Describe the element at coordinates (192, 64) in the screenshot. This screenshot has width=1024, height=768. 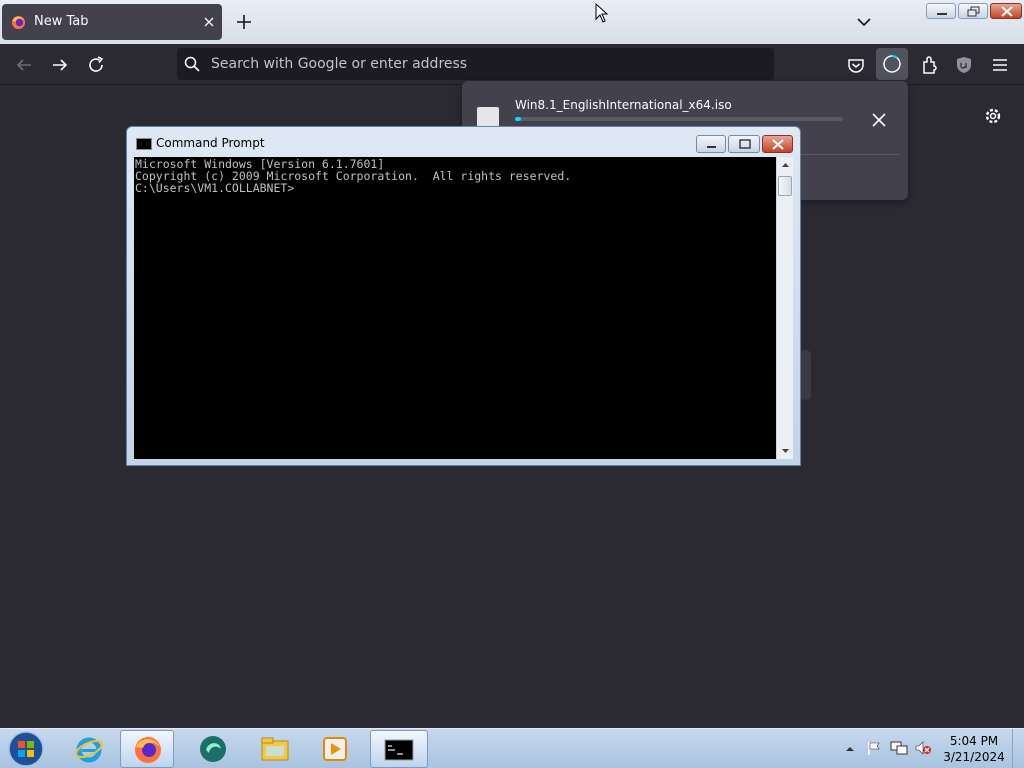
I see `search-icon` at that location.